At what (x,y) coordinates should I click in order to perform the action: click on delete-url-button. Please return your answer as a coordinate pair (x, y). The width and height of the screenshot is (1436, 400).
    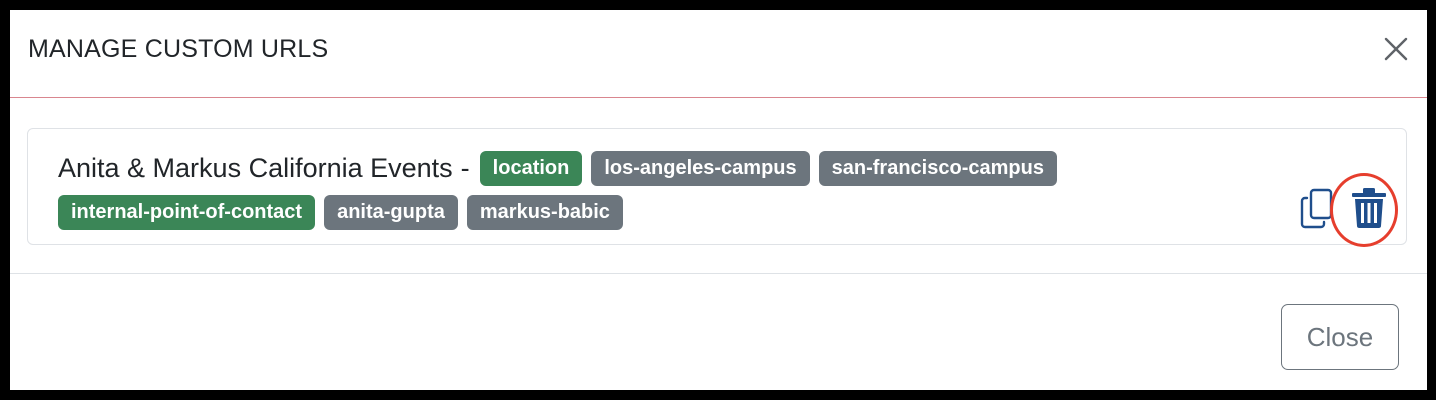
    Looking at the image, I should click on (1369, 208).